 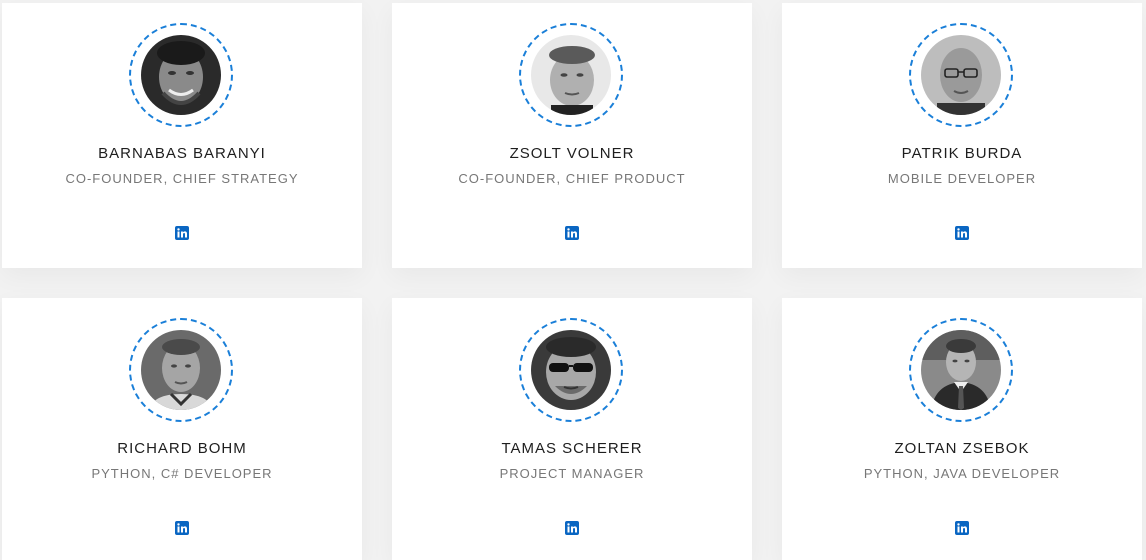 What do you see at coordinates (572, 448) in the screenshot?
I see `member-name: TAMAS SCHERER` at bounding box center [572, 448].